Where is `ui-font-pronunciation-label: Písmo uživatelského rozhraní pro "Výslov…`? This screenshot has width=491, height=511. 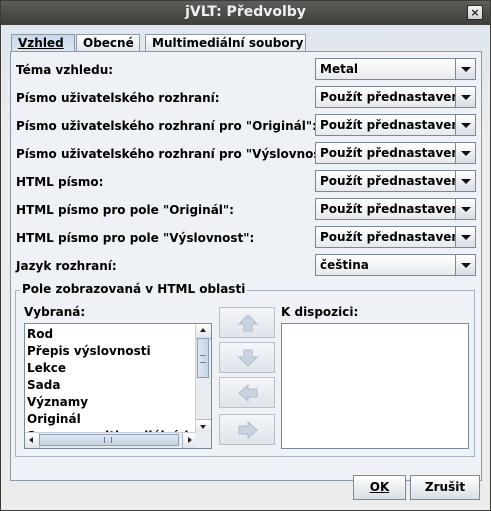 ui-font-pronunciation-label: Písmo uživatelského rozhraní pro "Výslov… is located at coordinates (177, 154).